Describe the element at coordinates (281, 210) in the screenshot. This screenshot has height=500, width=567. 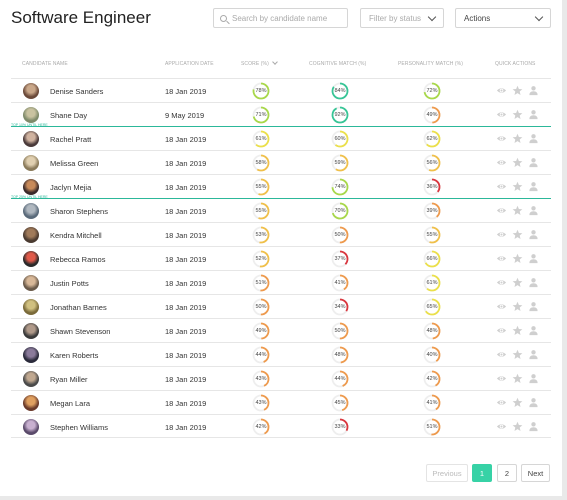
I see `table-row: Sharon Stephens 18 Jan 2019 55% 70% 39%` at that location.